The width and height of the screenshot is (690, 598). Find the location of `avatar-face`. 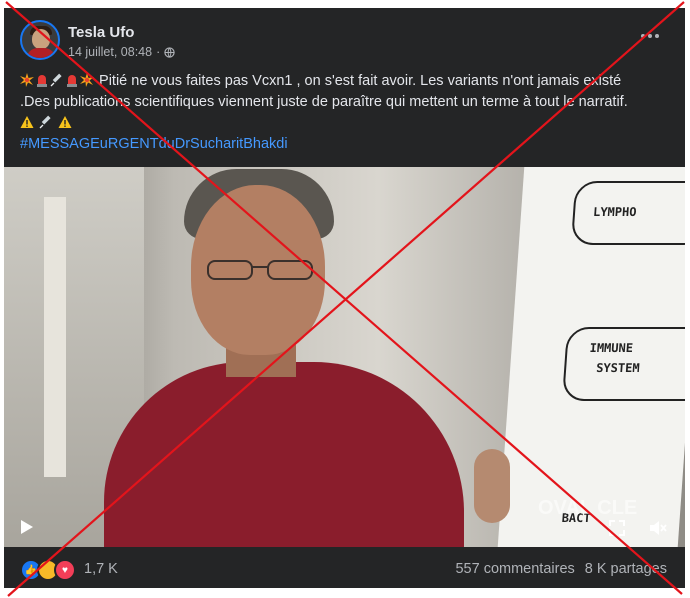

avatar-face is located at coordinates (41, 39).